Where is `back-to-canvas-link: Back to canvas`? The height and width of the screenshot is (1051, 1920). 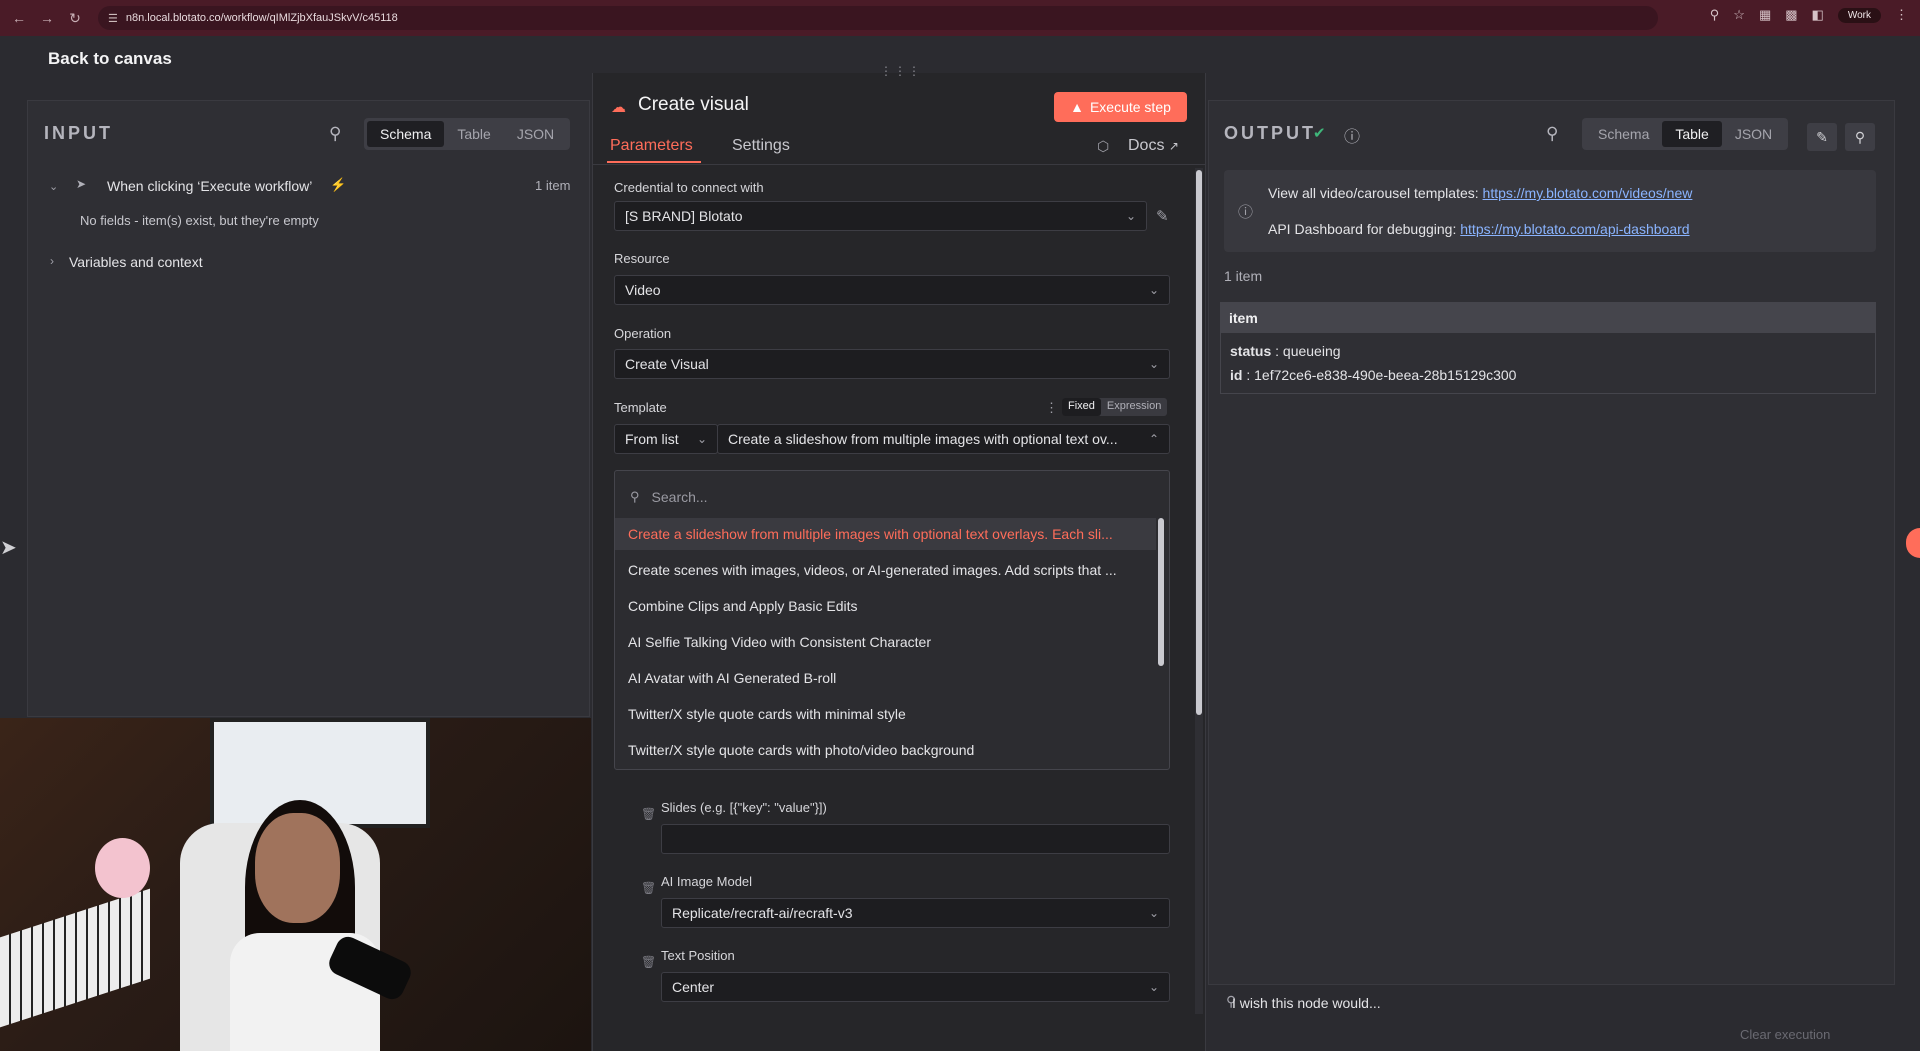
back-to-canvas-link: Back to canvas is located at coordinates (110, 59).